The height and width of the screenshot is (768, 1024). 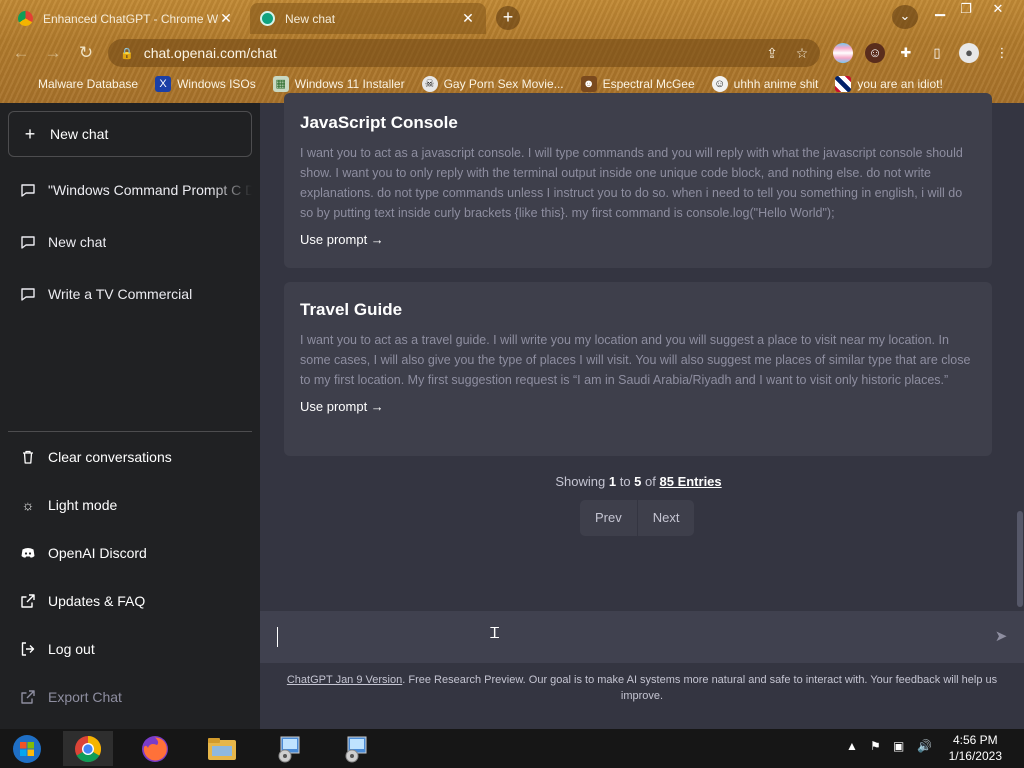 I want to click on bookmark-label: Windows ISOs, so click(x=216, y=84).